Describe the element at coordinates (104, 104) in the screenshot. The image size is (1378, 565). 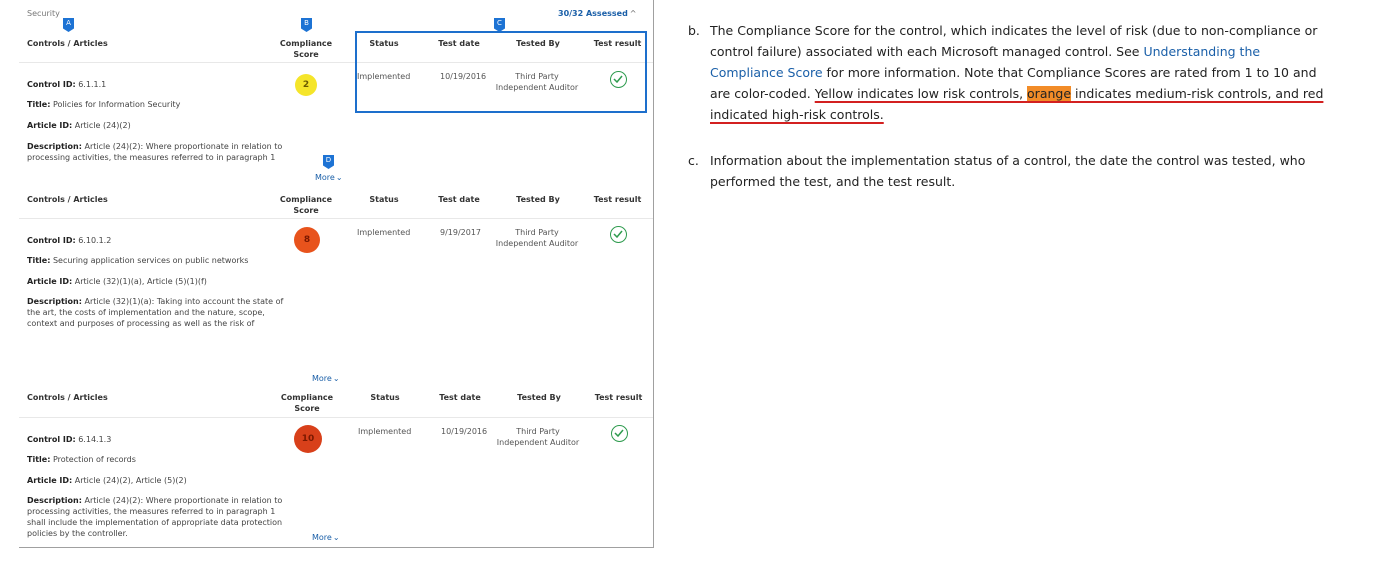
I see `control-title: Title: Policies for Information Security` at that location.